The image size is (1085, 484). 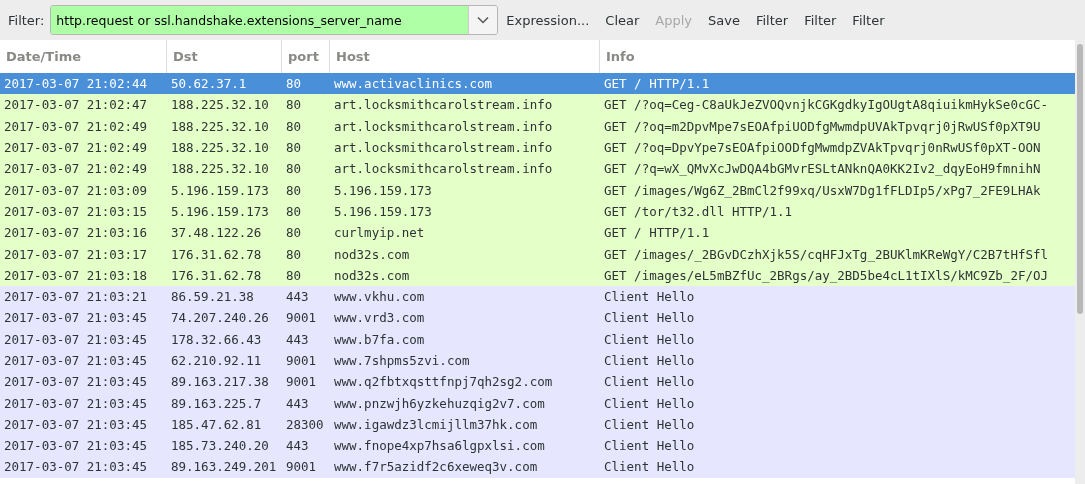 I want to click on table-row: 2017-03-07 21:03:45 74.207.240.26 9001 www.vrd3.com Client Hello, so click(x=537, y=318).